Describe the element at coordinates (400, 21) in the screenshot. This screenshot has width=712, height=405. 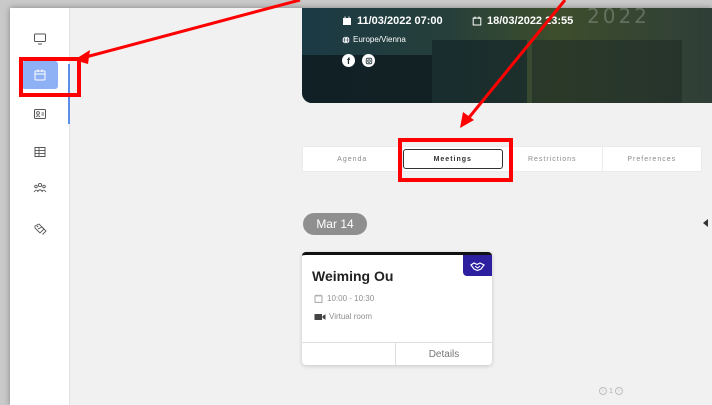
I see `event-start-datetime: 11/03/2022 07:00` at that location.